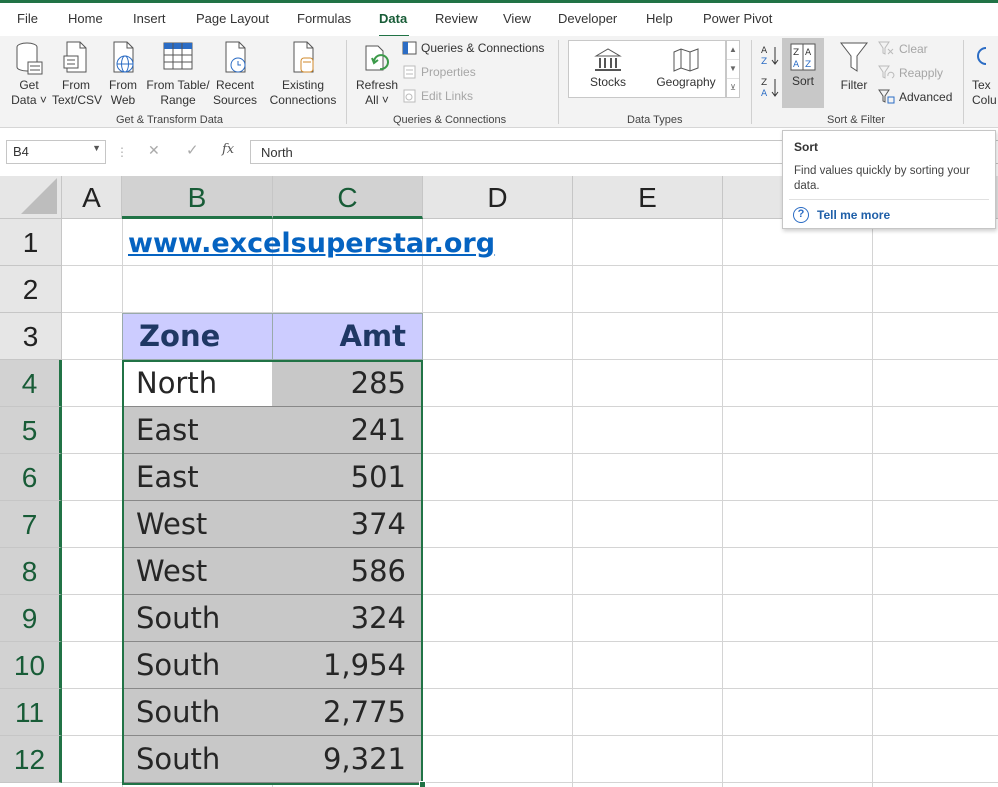  I want to click on row-header-7: 7, so click(31, 524).